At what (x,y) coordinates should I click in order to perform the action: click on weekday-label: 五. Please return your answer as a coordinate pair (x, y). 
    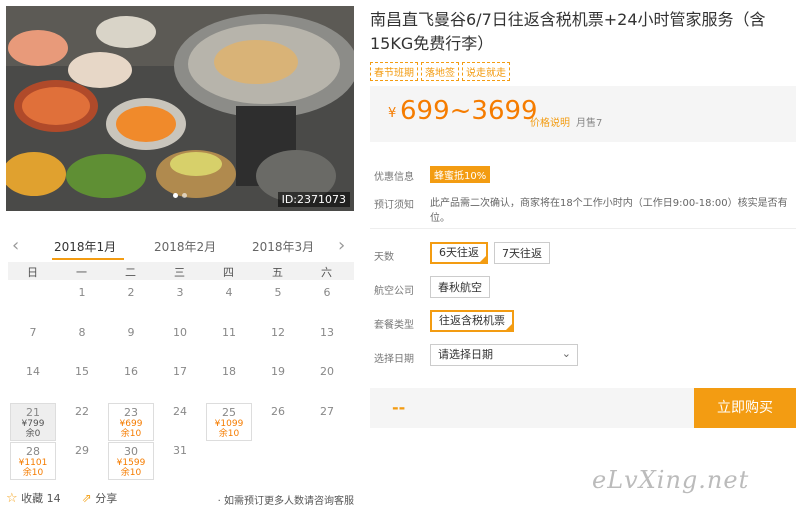
    Looking at the image, I should click on (277, 272).